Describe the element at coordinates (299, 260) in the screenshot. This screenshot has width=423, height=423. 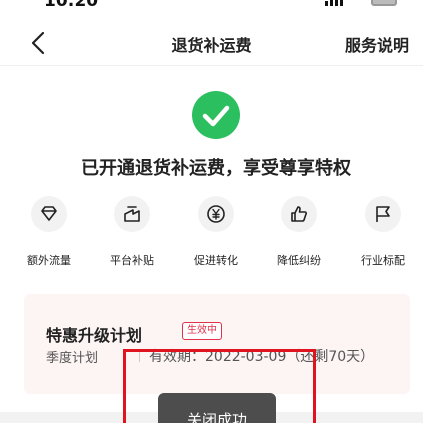
I see `benefit-label: 降低纠纷` at that location.